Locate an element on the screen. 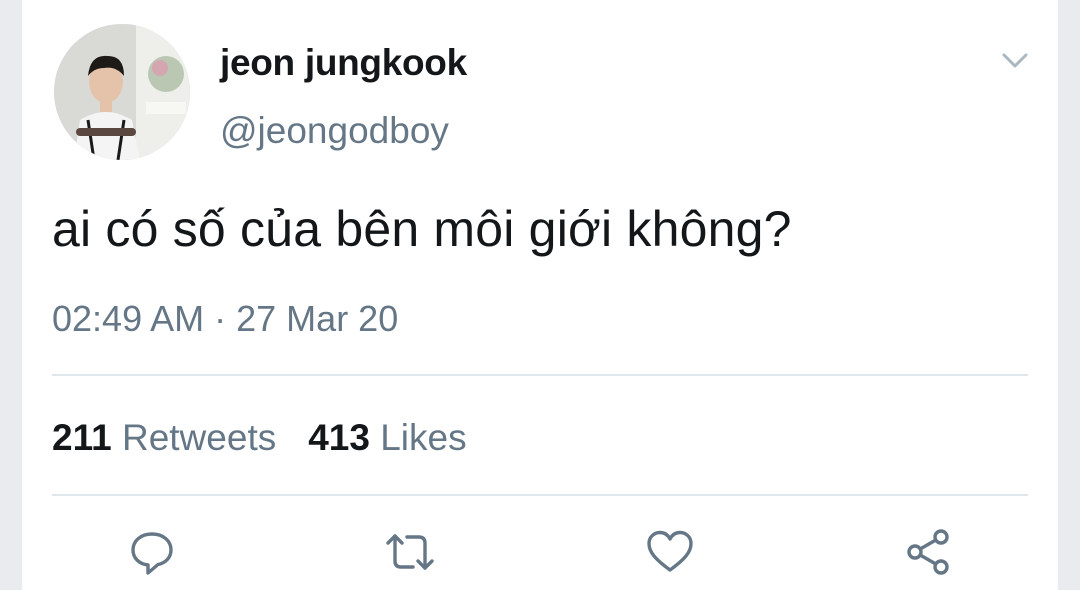 The image size is (1080, 590). retweet-icon is located at coordinates (410, 552).